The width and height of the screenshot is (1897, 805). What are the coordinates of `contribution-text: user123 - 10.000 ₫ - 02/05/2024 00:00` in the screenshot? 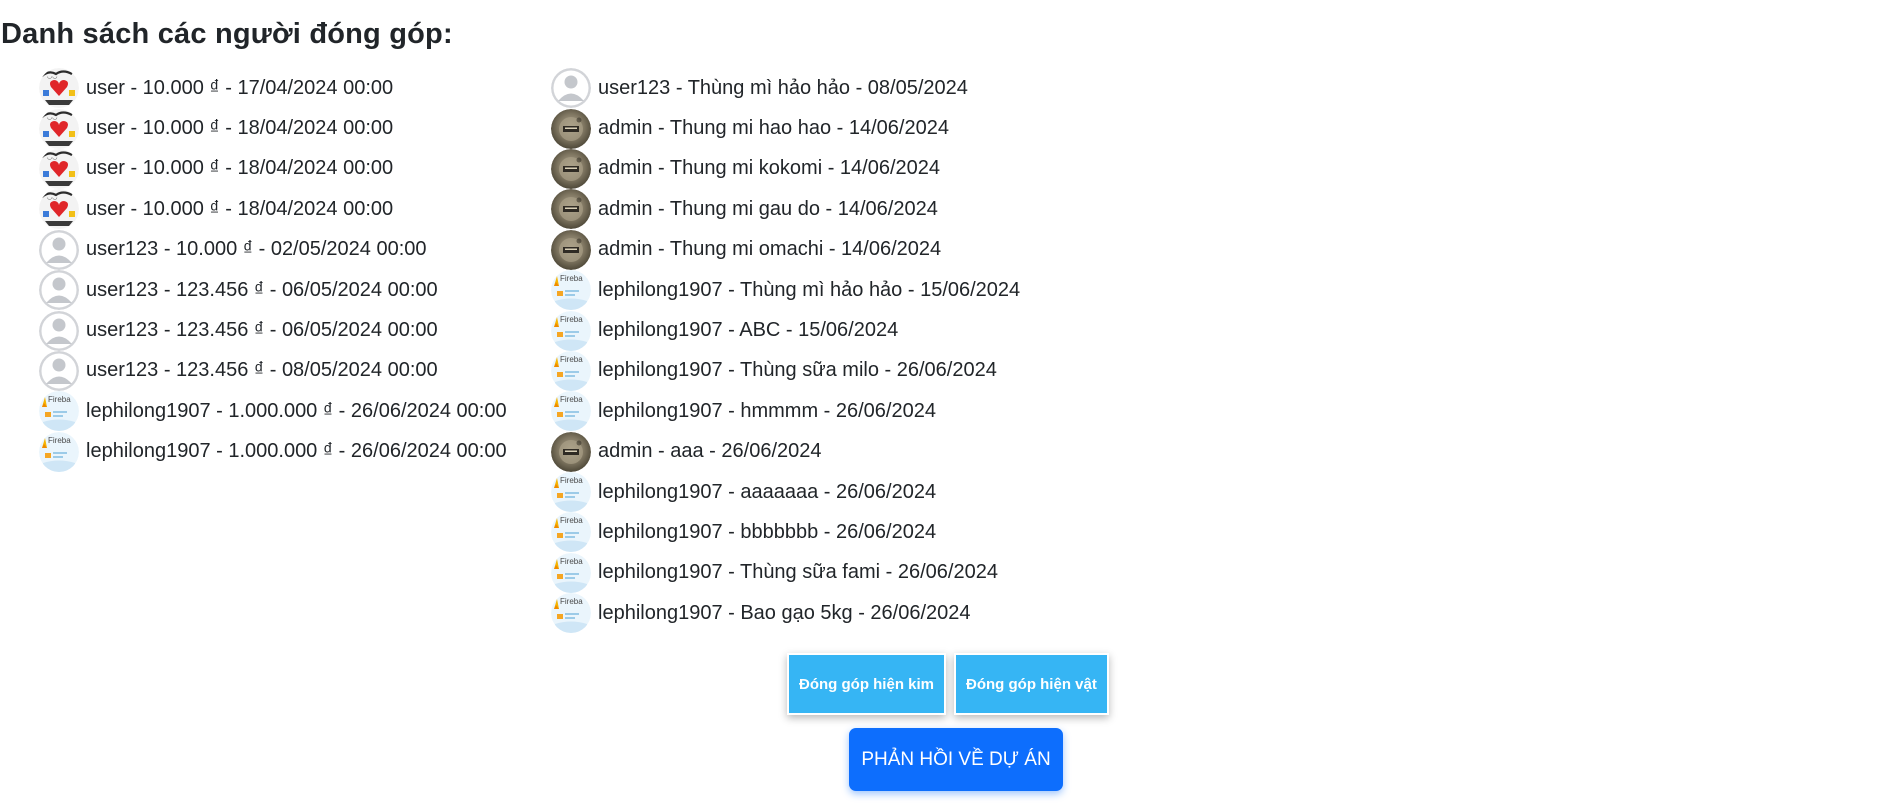 It's located at (256, 249).